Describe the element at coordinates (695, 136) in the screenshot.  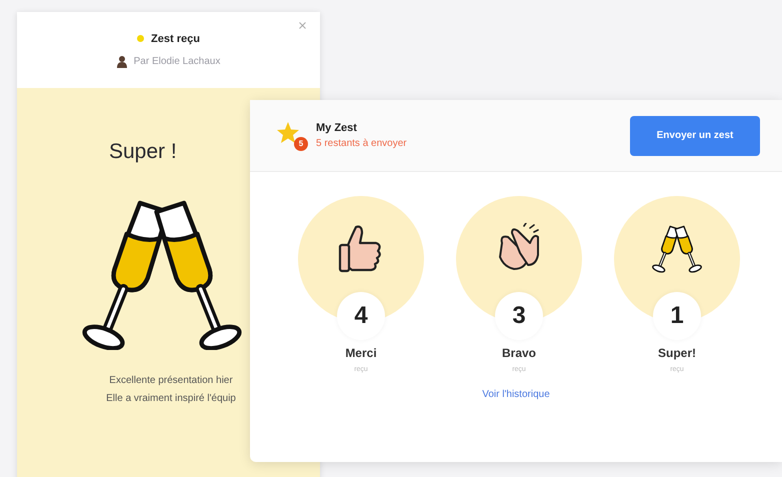
I see `send-button: Envoyer un zest` at that location.